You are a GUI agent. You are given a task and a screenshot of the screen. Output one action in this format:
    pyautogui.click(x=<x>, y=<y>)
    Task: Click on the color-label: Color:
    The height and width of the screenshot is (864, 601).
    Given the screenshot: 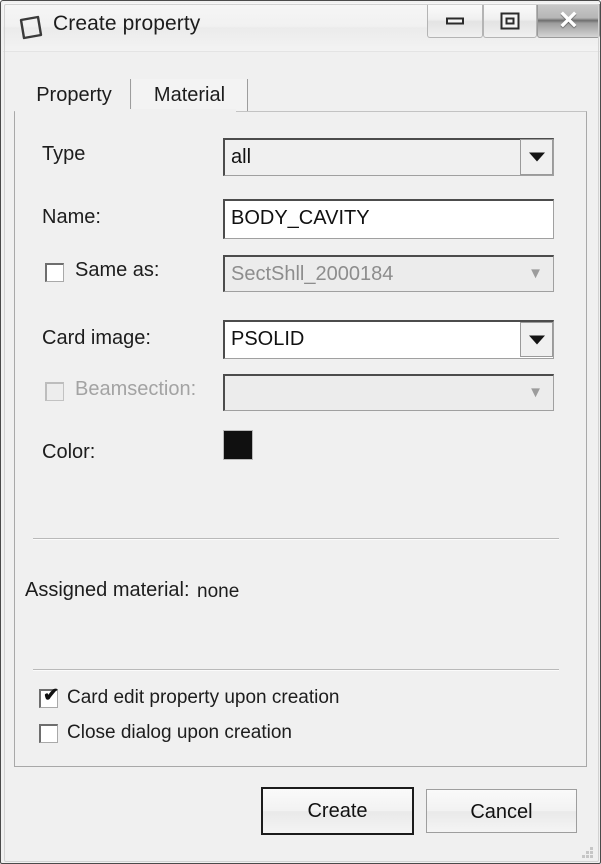 What is the action you would take?
    pyautogui.click(x=69, y=452)
    